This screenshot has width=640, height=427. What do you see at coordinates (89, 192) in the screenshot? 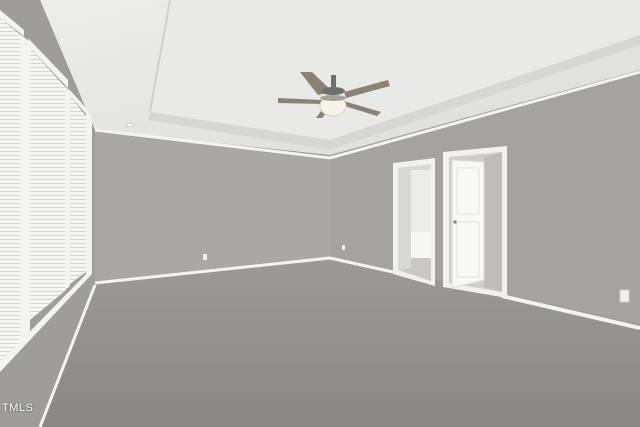
I see `window-trim` at bounding box center [89, 192].